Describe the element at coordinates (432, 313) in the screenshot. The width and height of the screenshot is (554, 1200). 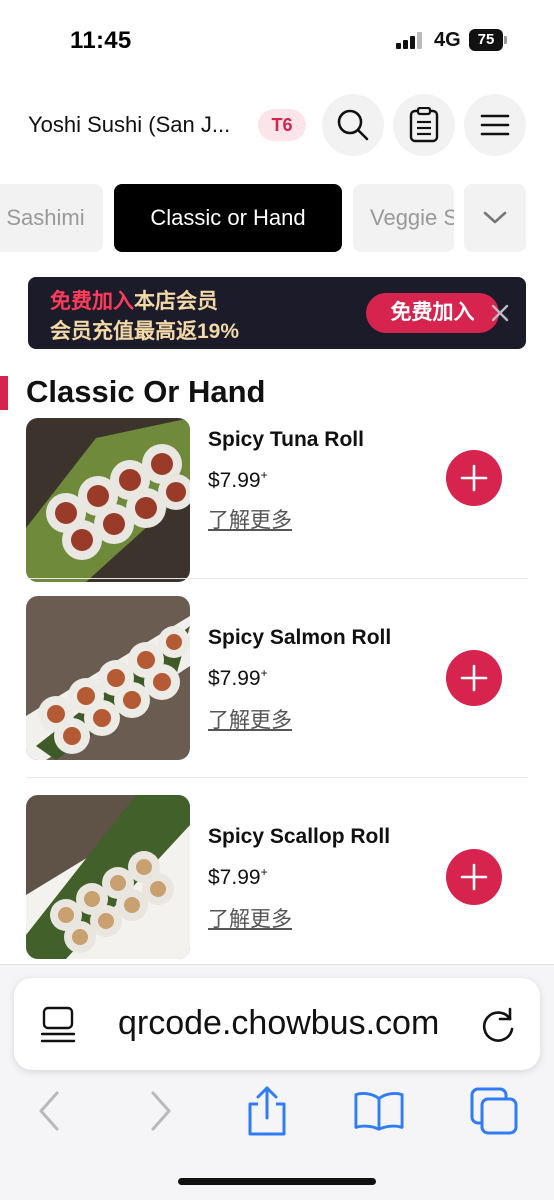
I see `join-membership-button: 免费加入` at that location.